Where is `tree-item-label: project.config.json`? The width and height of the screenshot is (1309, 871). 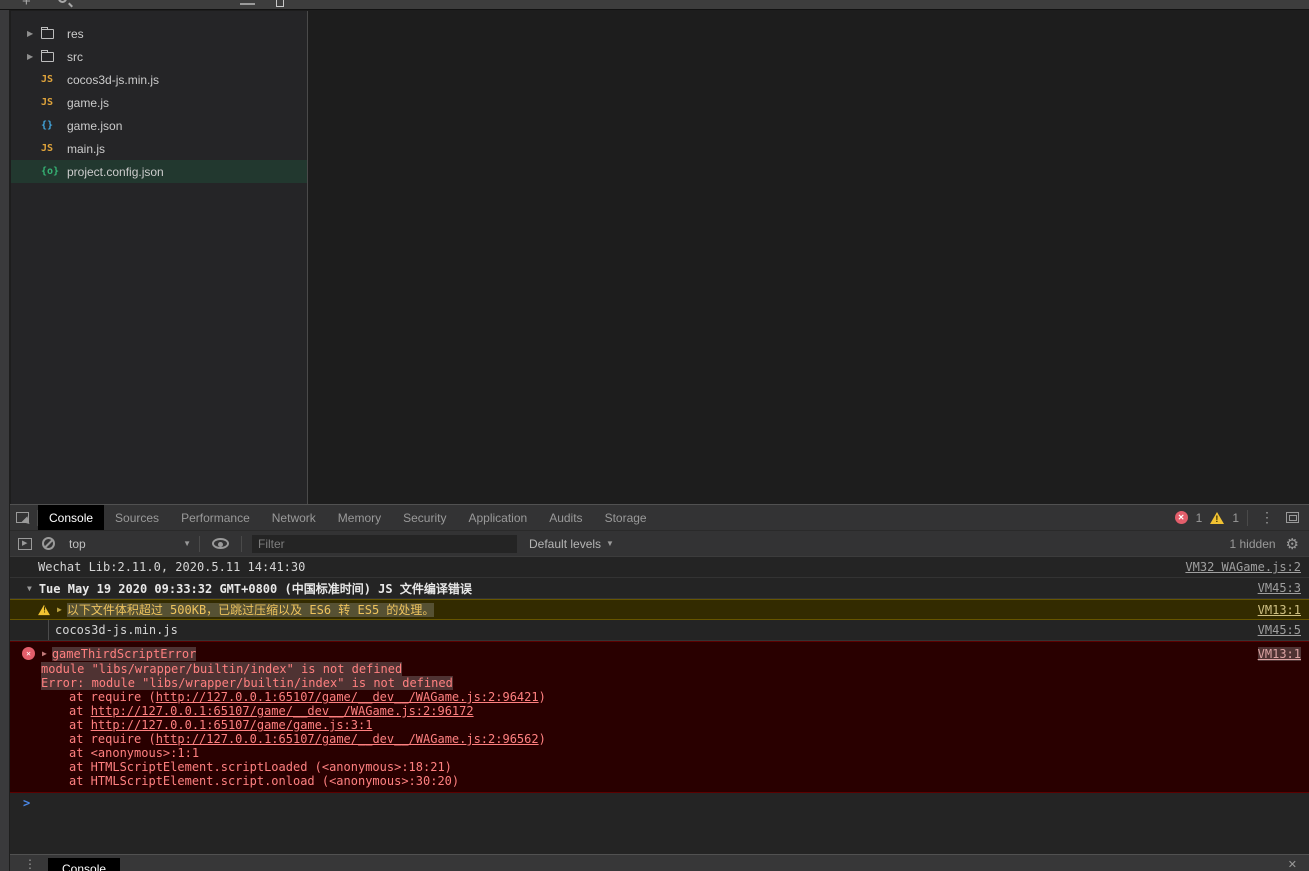
tree-item-label: project.config.json is located at coordinates (115, 171).